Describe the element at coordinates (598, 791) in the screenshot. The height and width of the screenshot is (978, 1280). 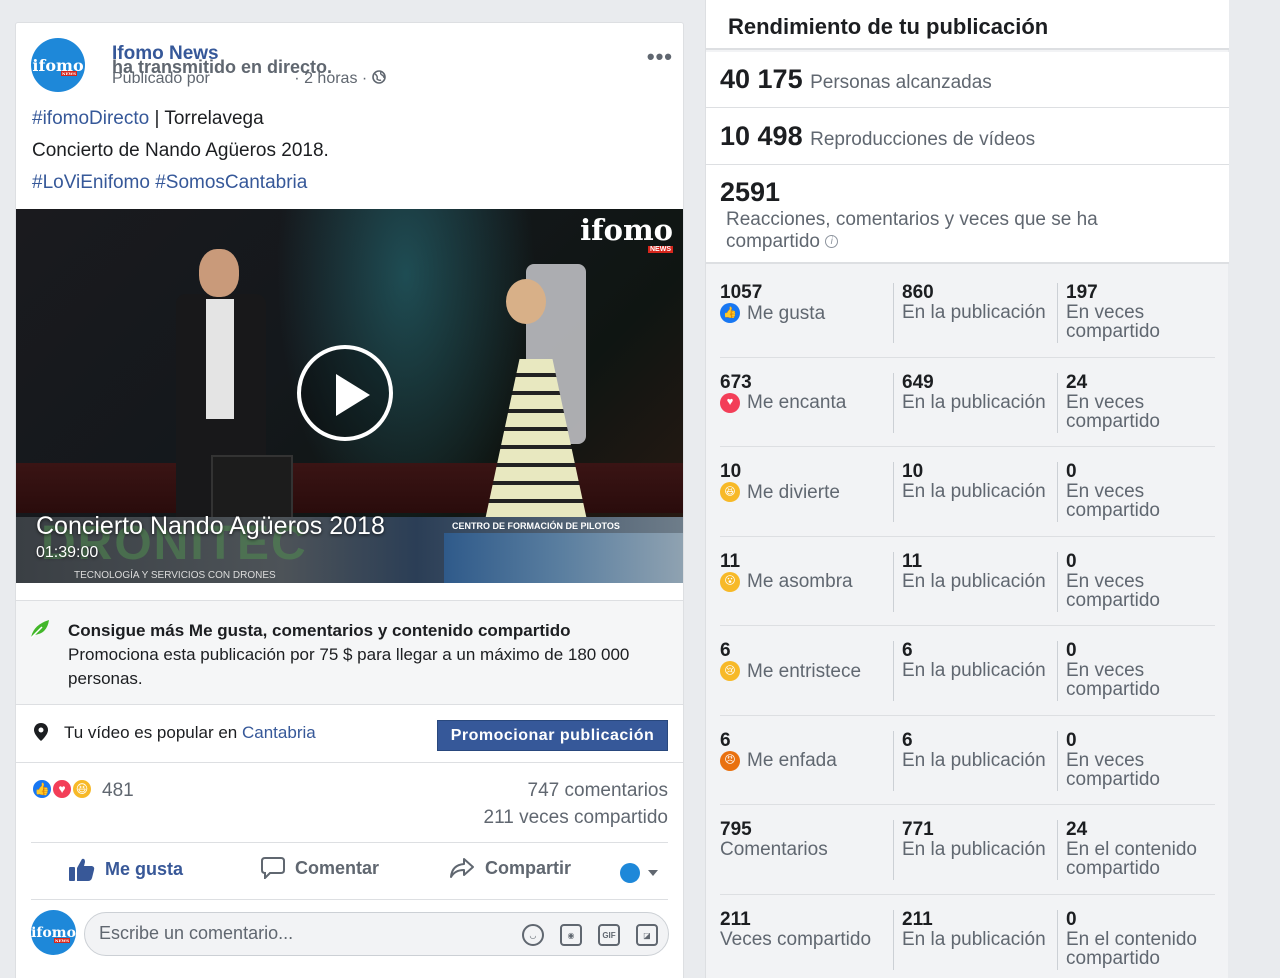
I see `comments-count: 747 comentarios` at that location.